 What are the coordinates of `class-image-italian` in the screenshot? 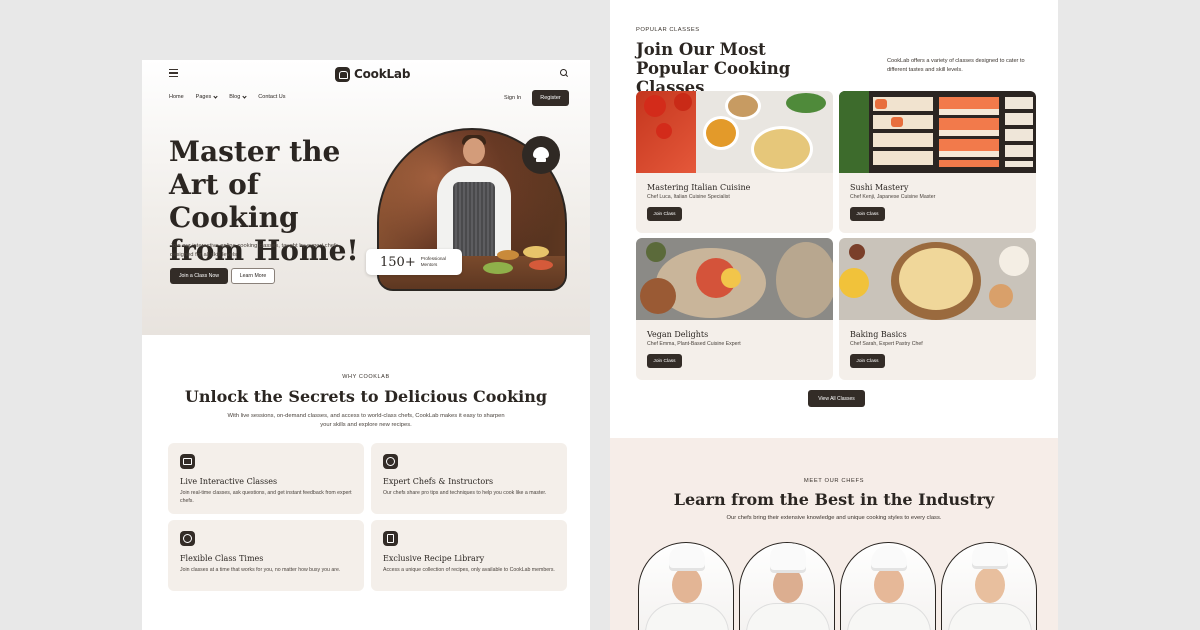 It's located at (734, 132).